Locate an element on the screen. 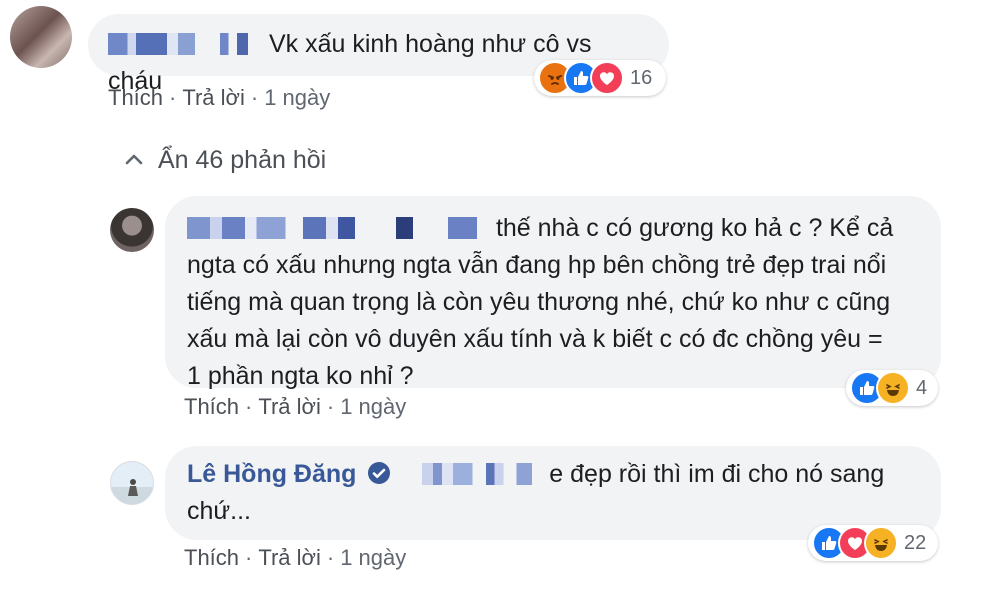  reaction-count-1: 16 is located at coordinates (641, 77).